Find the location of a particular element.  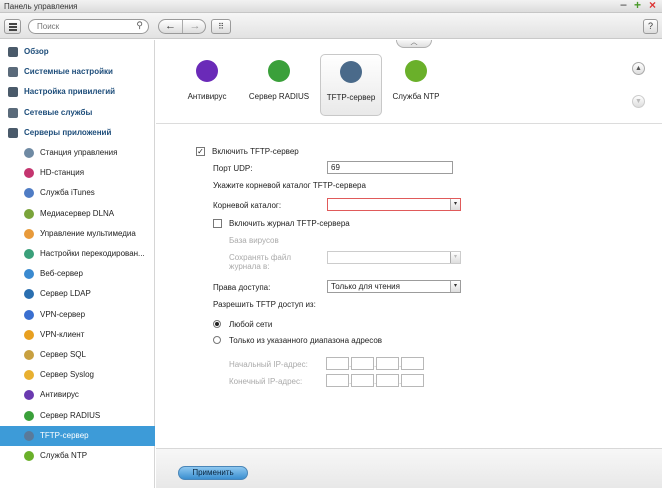

any-network-radio is located at coordinates (217, 324).